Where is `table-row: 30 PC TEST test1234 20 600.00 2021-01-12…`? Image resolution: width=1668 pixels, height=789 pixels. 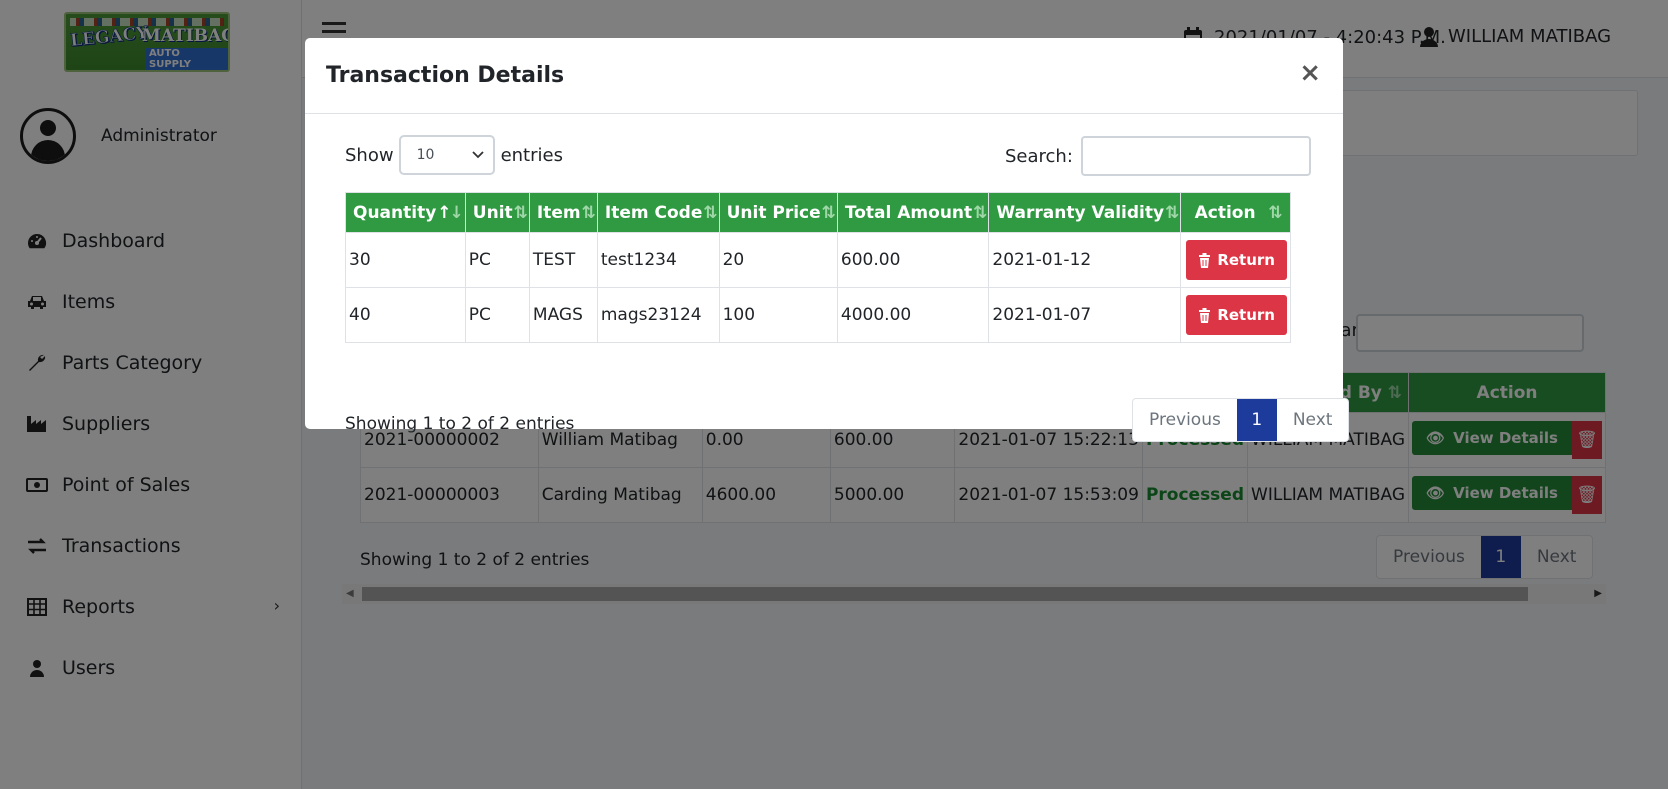 table-row: 30 PC TEST test1234 20 600.00 2021-01-12… is located at coordinates (818, 260).